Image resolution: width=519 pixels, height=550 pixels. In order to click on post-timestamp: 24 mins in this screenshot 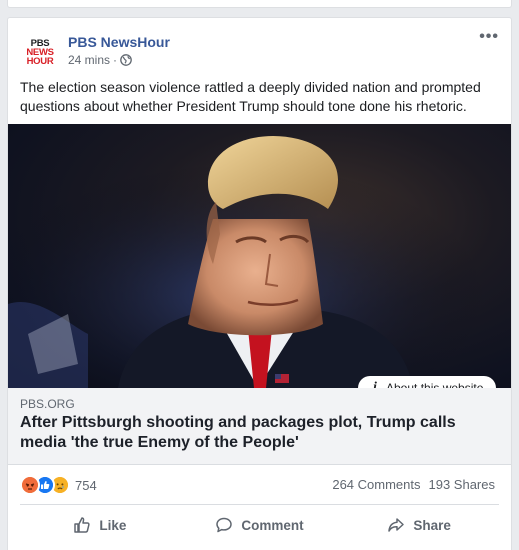, I will do `click(89, 60)`.